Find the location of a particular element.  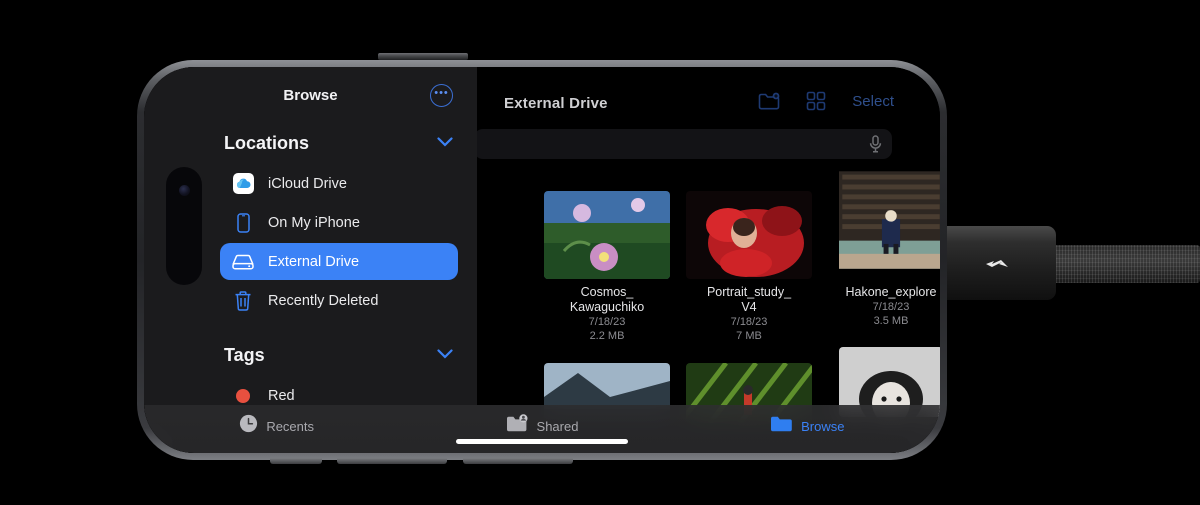

tab-browse: Browse is located at coordinates (807, 426).